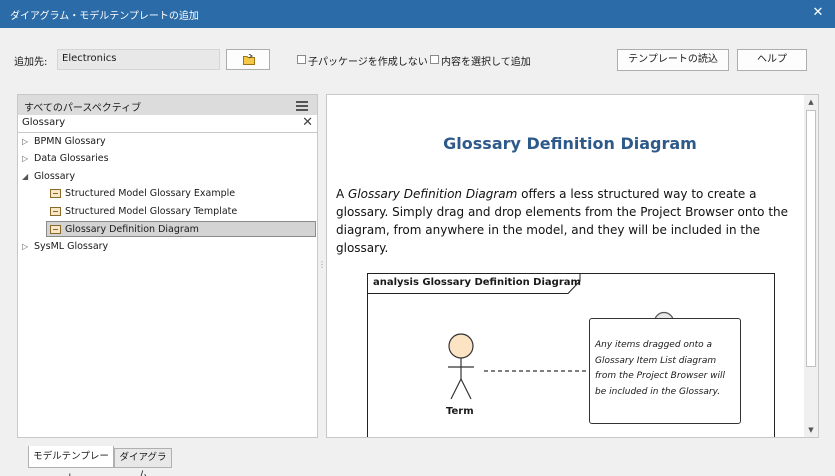 This screenshot has width=835, height=476. Describe the element at coordinates (302, 107) in the screenshot. I see `menu-icon` at that location.